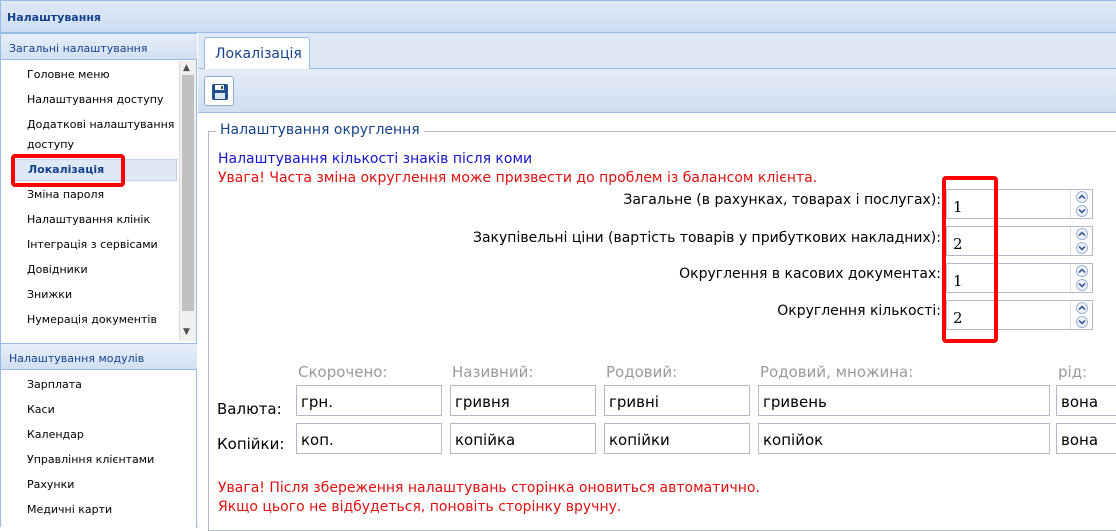  I want to click on field-value: копійки, so click(639, 440).